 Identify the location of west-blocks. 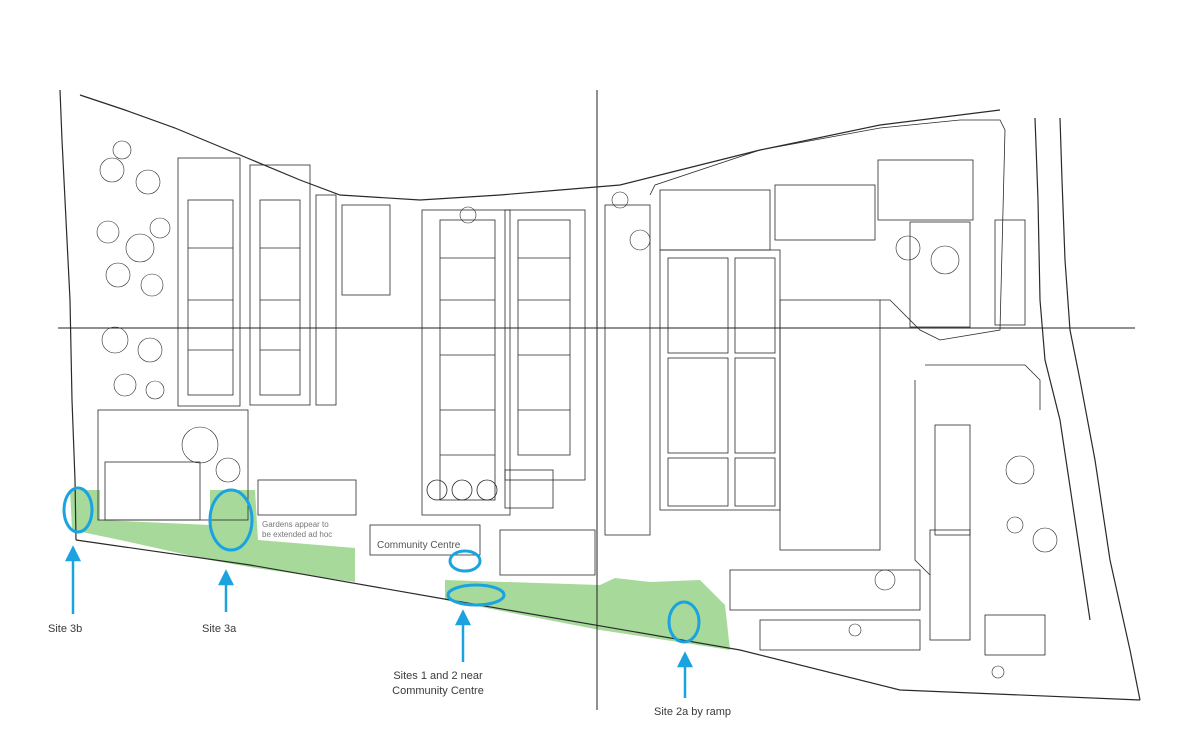
(227, 339).